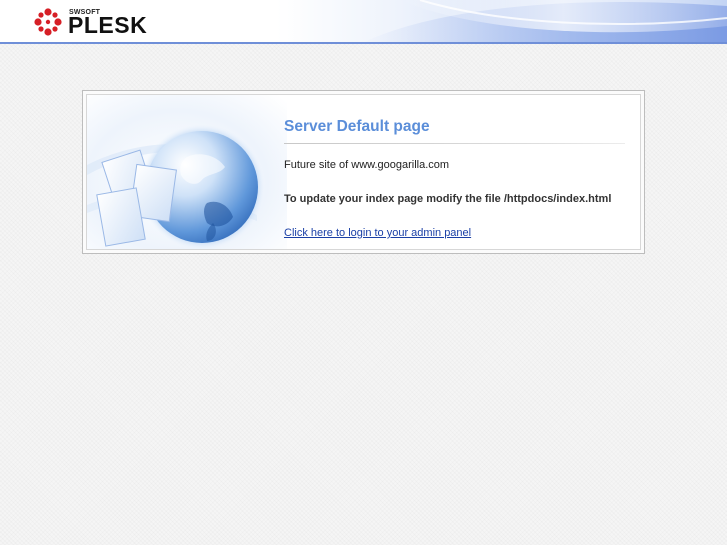 This screenshot has height=545, width=727. What do you see at coordinates (377, 233) in the screenshot?
I see `admin-panel-login-link: Click here to login to your admin panel` at bounding box center [377, 233].